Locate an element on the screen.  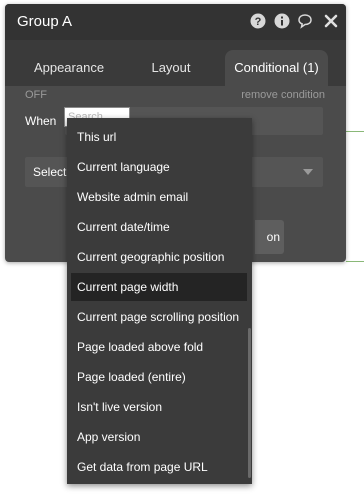
remove-condition-link: remove condition is located at coordinates (283, 95).